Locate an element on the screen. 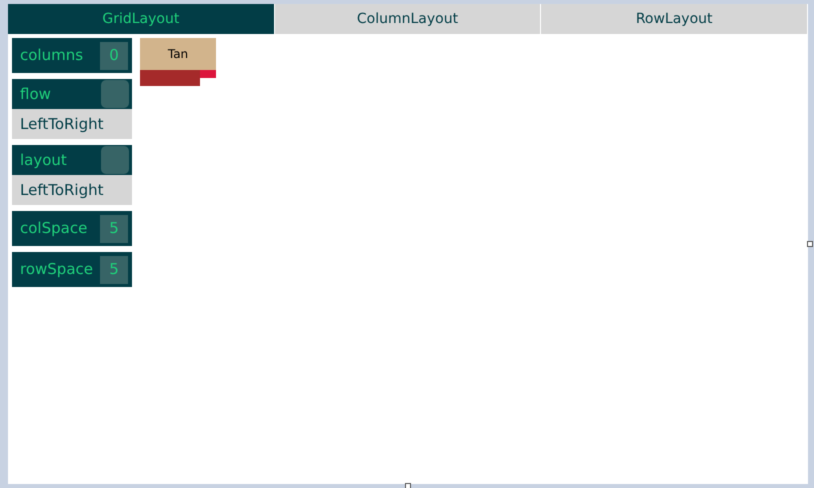 The width and height of the screenshot is (814, 488). tab: ColumnLayout is located at coordinates (408, 19).